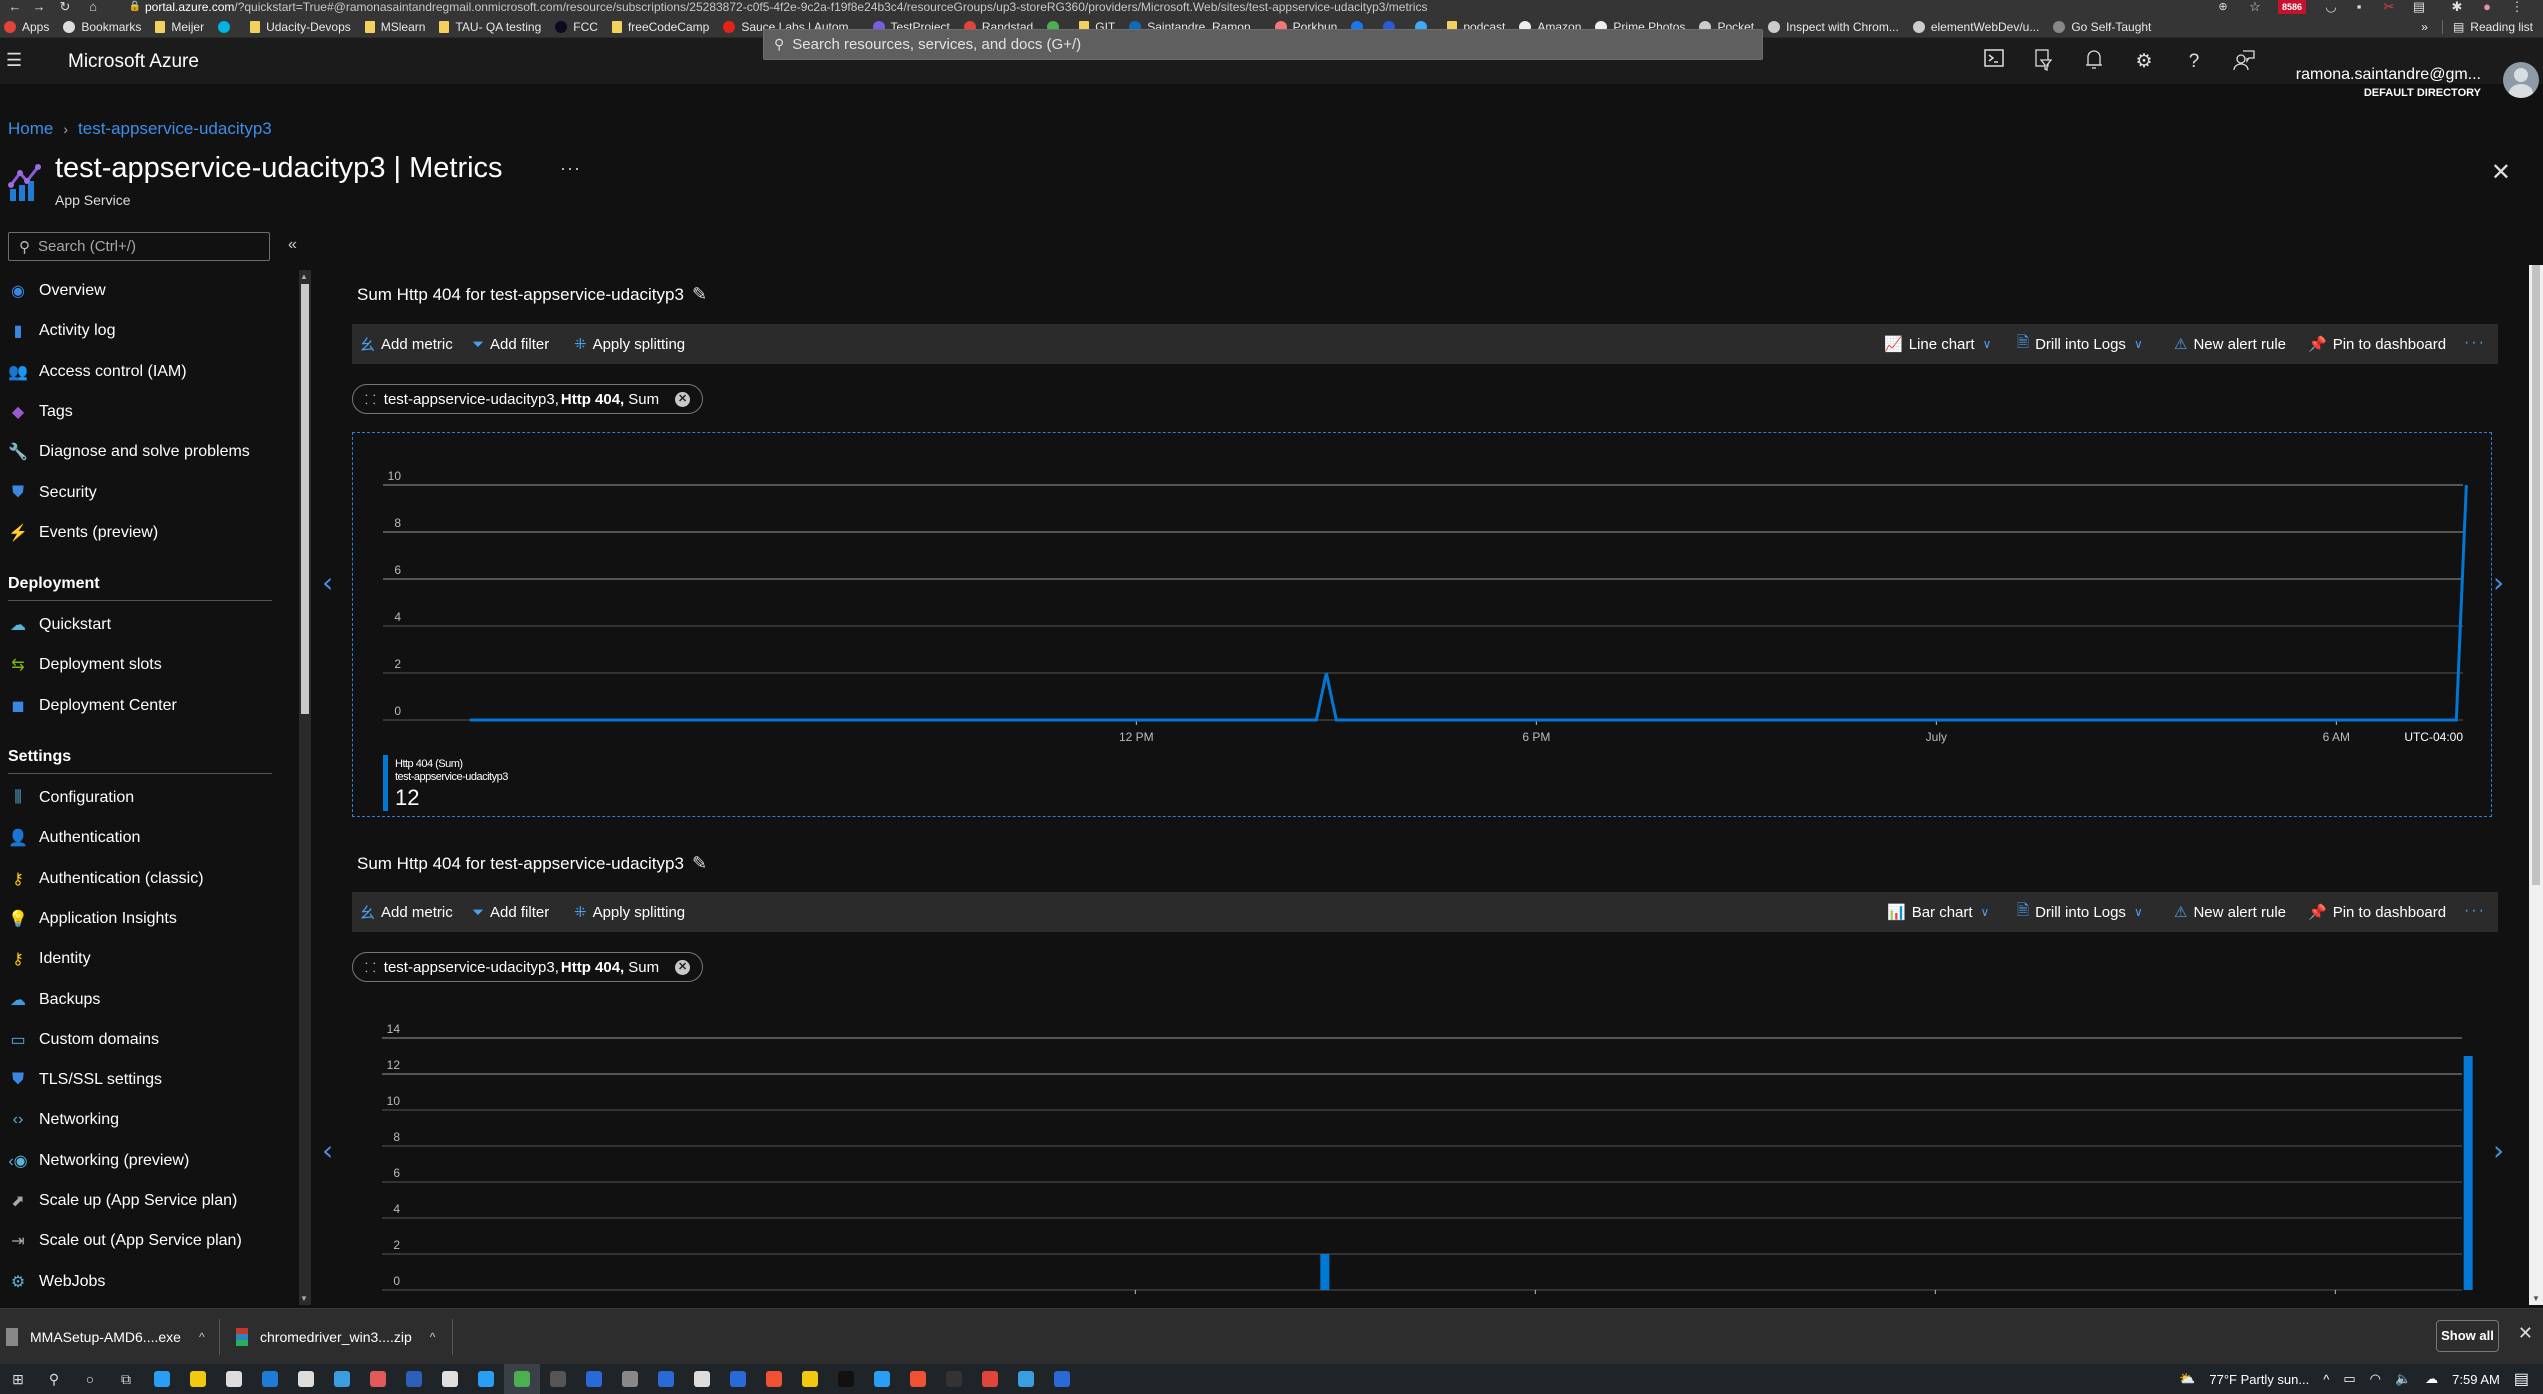  What do you see at coordinates (93, 7) in the screenshot?
I see `home-icon: ⌂` at bounding box center [93, 7].